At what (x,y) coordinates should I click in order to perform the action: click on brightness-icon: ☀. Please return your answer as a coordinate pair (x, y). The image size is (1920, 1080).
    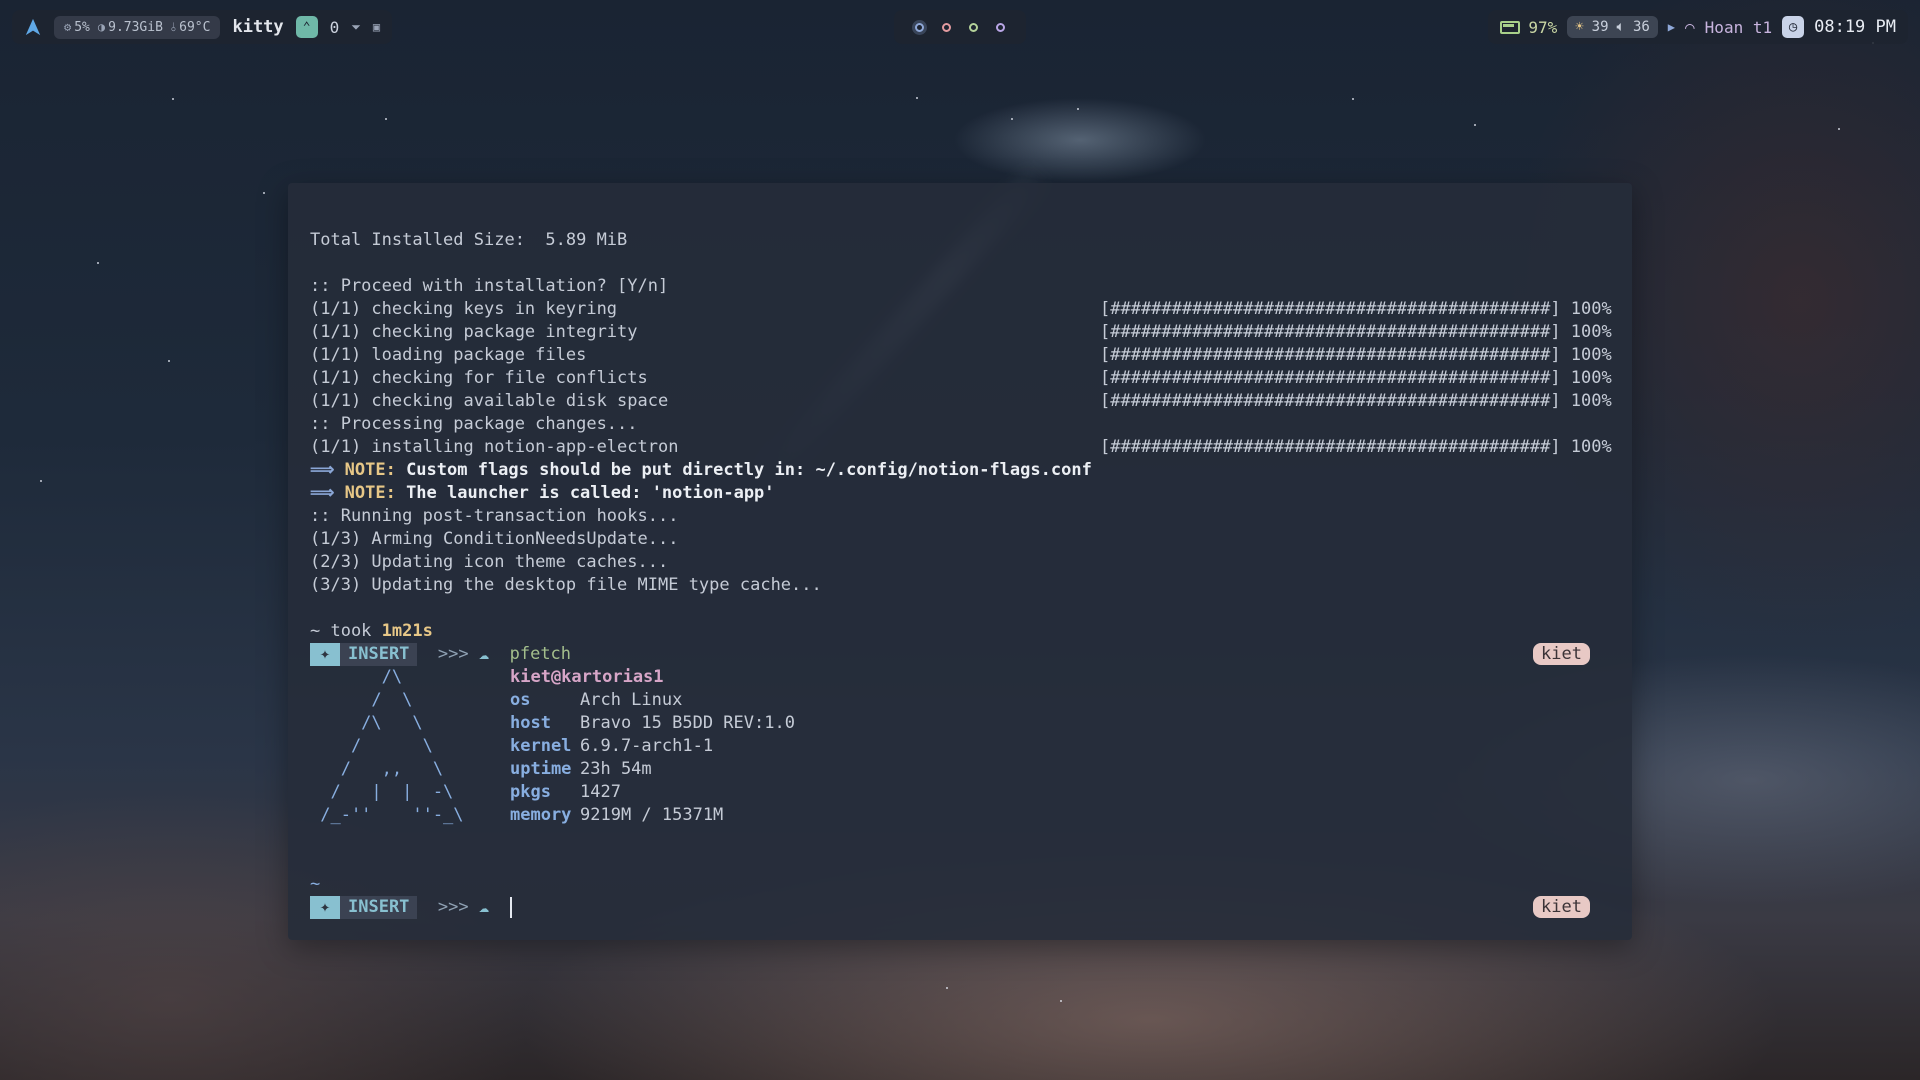
    Looking at the image, I should click on (1579, 27).